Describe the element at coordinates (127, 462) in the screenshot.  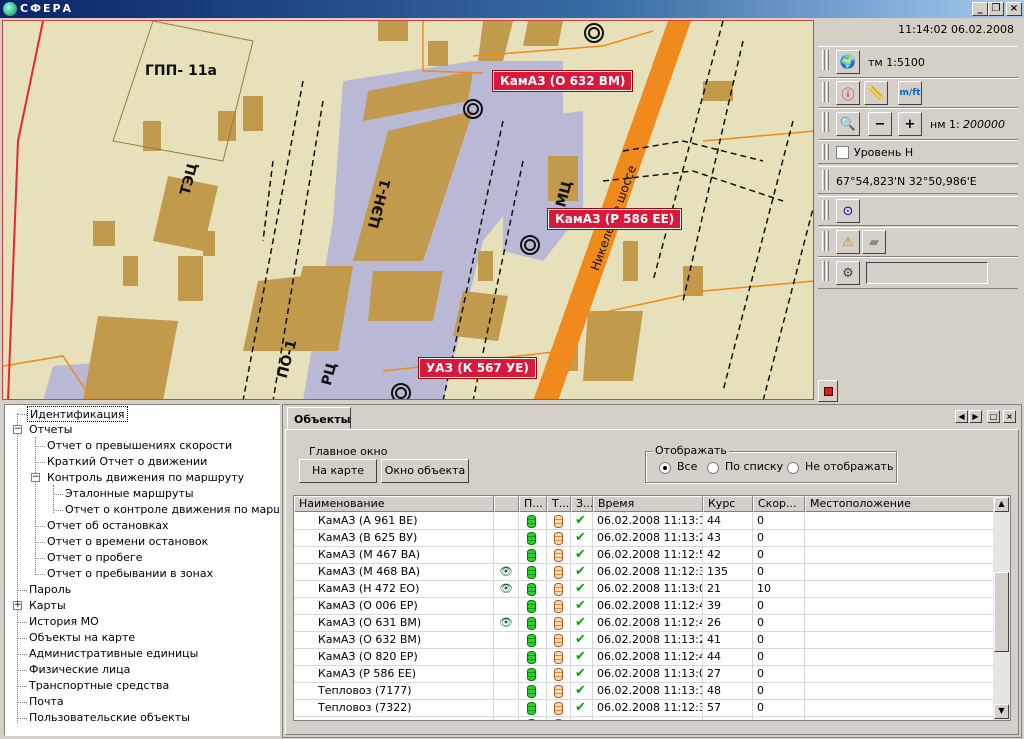
I see `tree-item-brief-report: Краткий Отчет о движении` at that location.